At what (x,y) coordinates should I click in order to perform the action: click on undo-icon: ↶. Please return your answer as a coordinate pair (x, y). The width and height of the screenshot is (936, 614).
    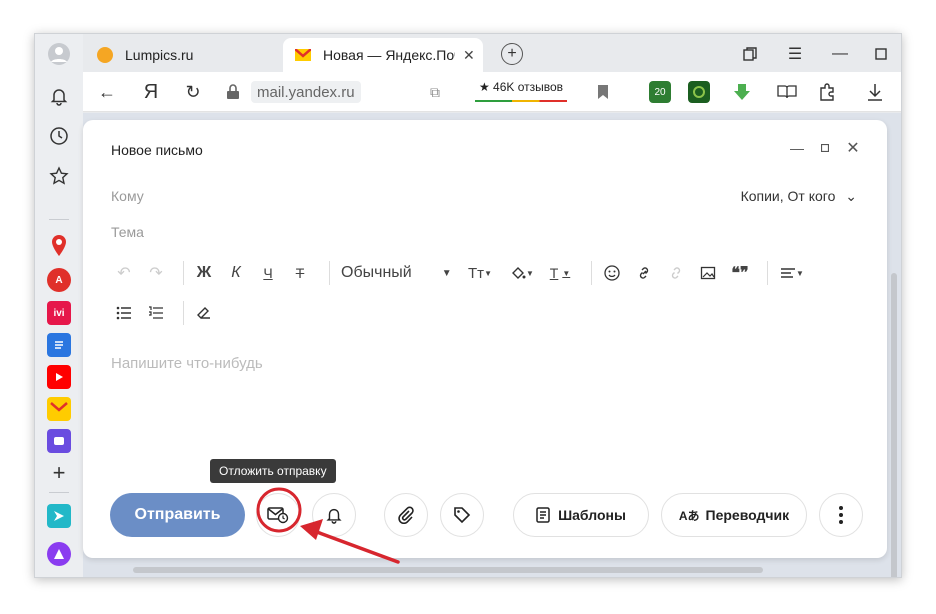
    Looking at the image, I should click on (124, 273).